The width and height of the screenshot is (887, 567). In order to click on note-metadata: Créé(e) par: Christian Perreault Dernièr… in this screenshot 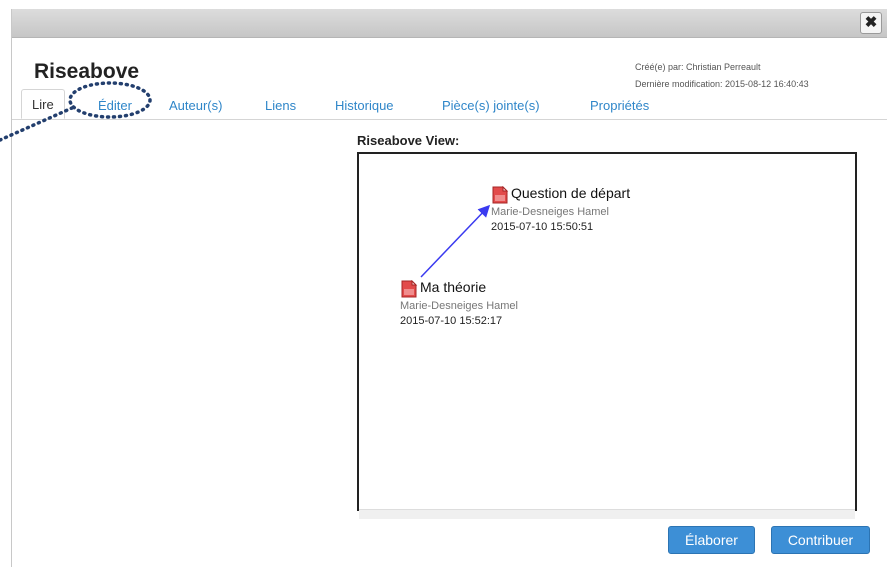, I will do `click(722, 76)`.